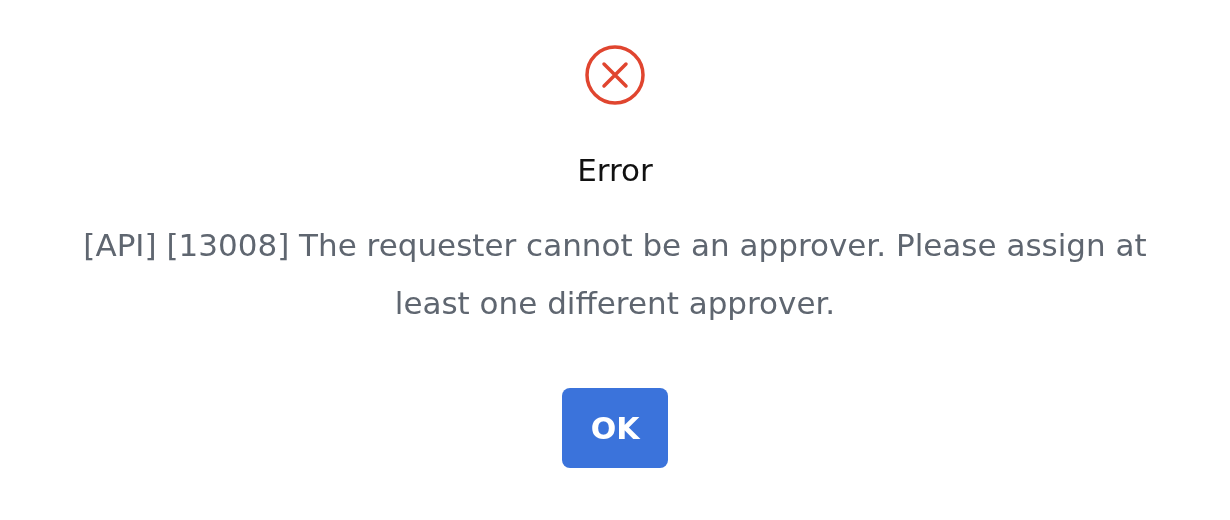 Image resolution: width=1230 pixels, height=520 pixels. What do you see at coordinates (615, 75) in the screenshot?
I see `error-icon` at bounding box center [615, 75].